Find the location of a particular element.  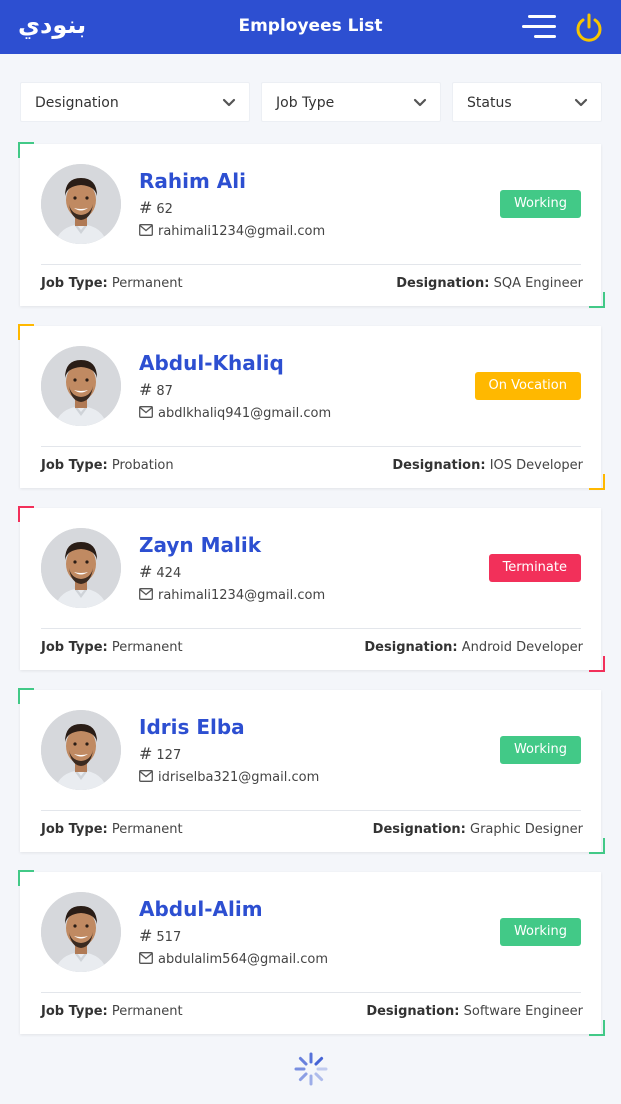

loading-spinner-icon is located at coordinates (311, 1069).